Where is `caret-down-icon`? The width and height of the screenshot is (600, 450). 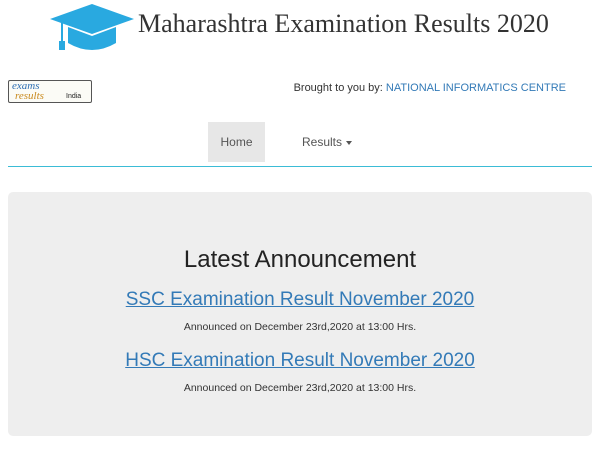 caret-down-icon is located at coordinates (349, 142).